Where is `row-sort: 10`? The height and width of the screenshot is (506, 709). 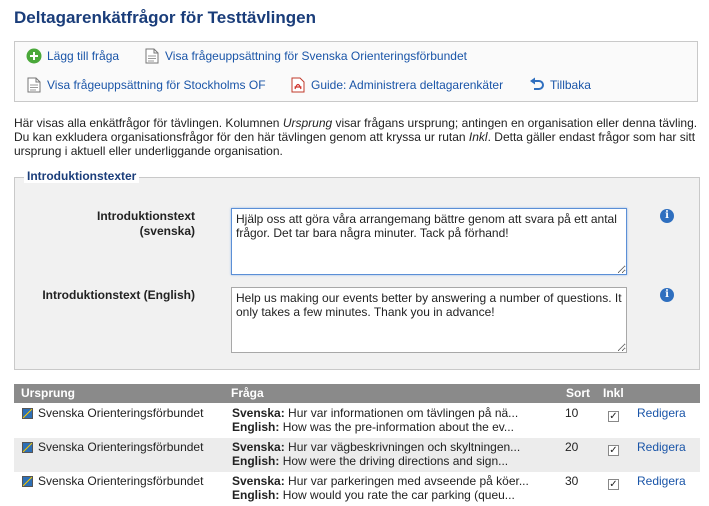
row-sort: 10 is located at coordinates (572, 413).